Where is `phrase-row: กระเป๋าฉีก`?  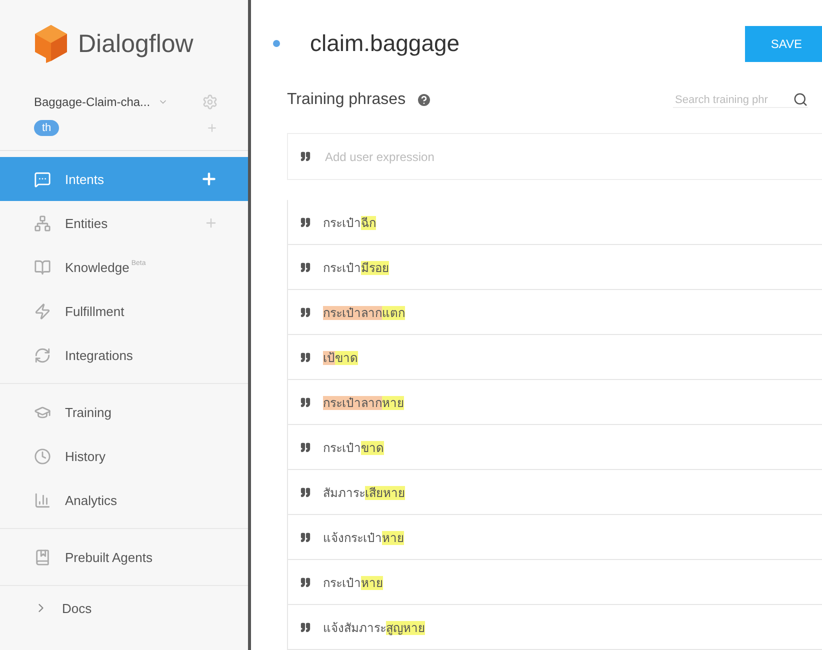
phrase-row: กระเป๋าฉีก is located at coordinates (555, 222).